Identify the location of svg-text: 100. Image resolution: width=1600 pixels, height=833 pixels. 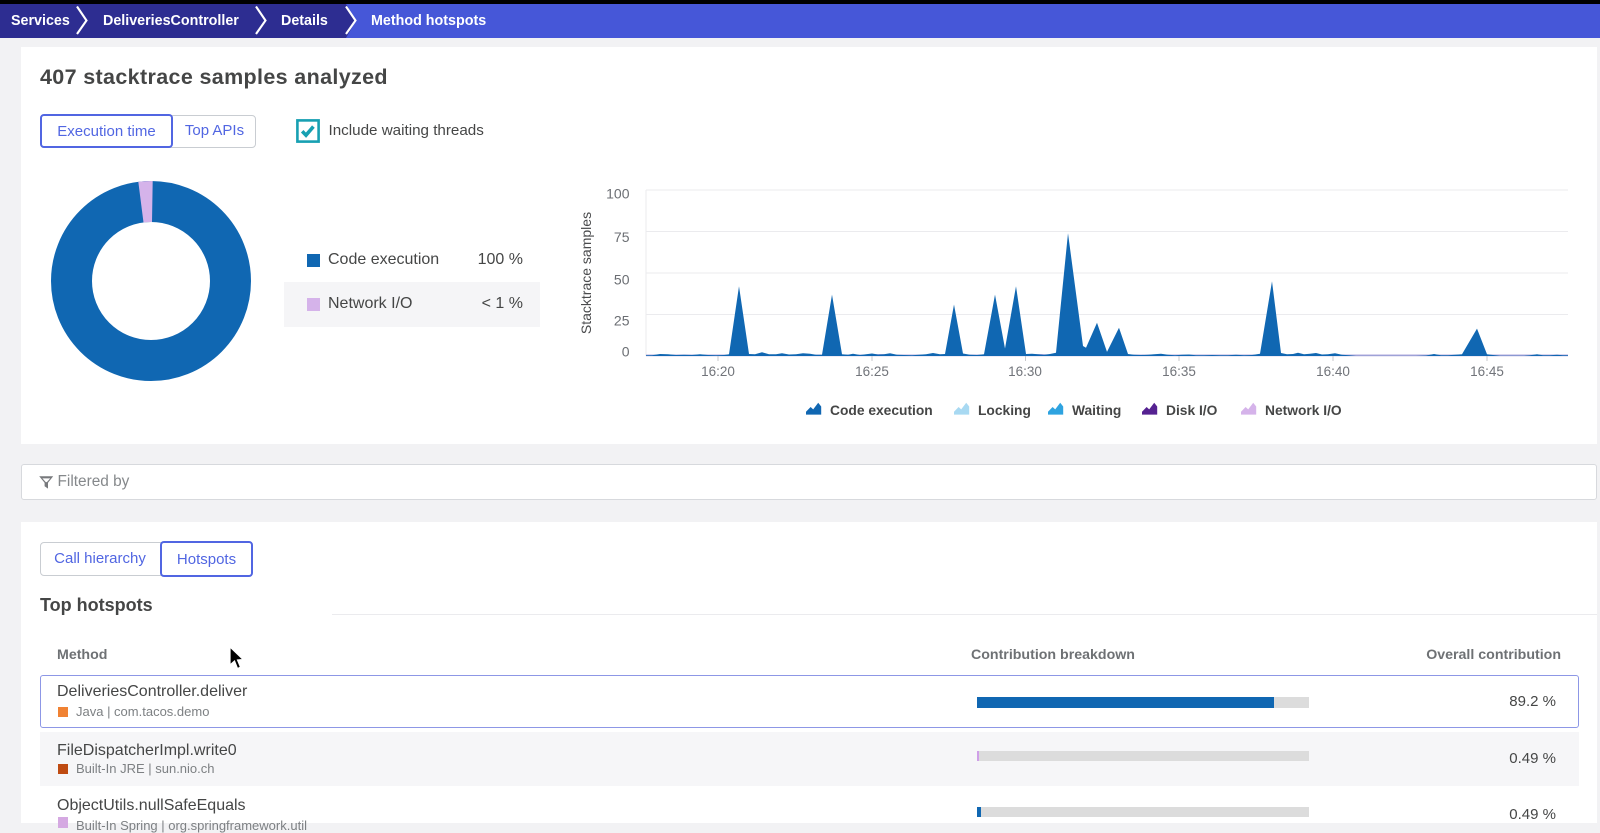
(618, 194).